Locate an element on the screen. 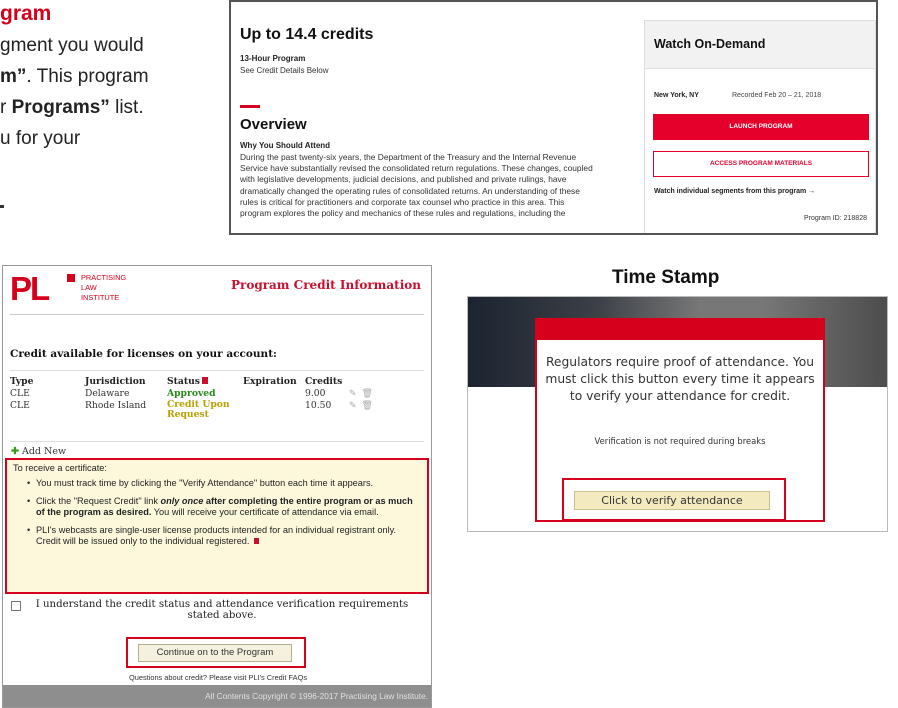 The image size is (898, 708). cell-credits: 10.50 is located at coordinates (318, 405).